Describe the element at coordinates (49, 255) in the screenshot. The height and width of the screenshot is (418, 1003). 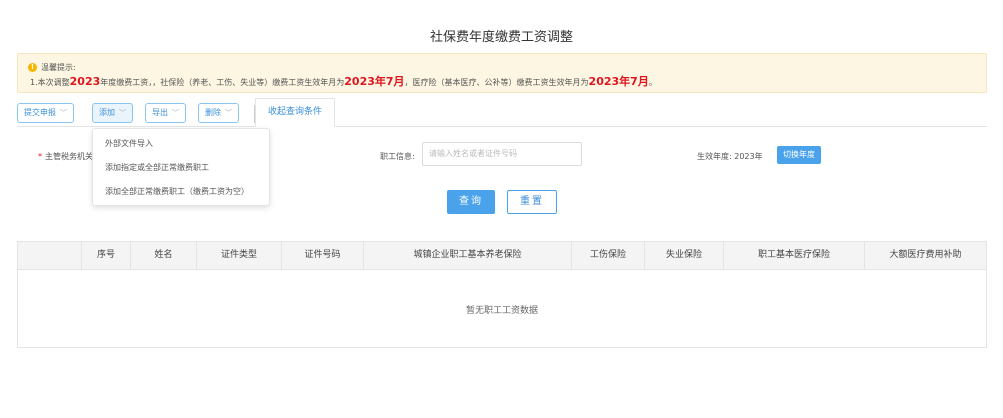
I see `column-select` at that location.